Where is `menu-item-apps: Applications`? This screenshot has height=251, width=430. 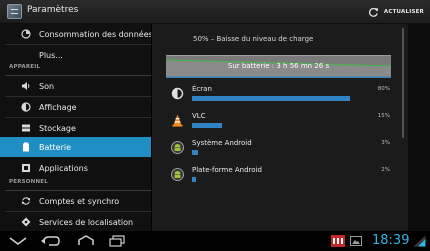 menu-item-apps: Applications is located at coordinates (75, 168).